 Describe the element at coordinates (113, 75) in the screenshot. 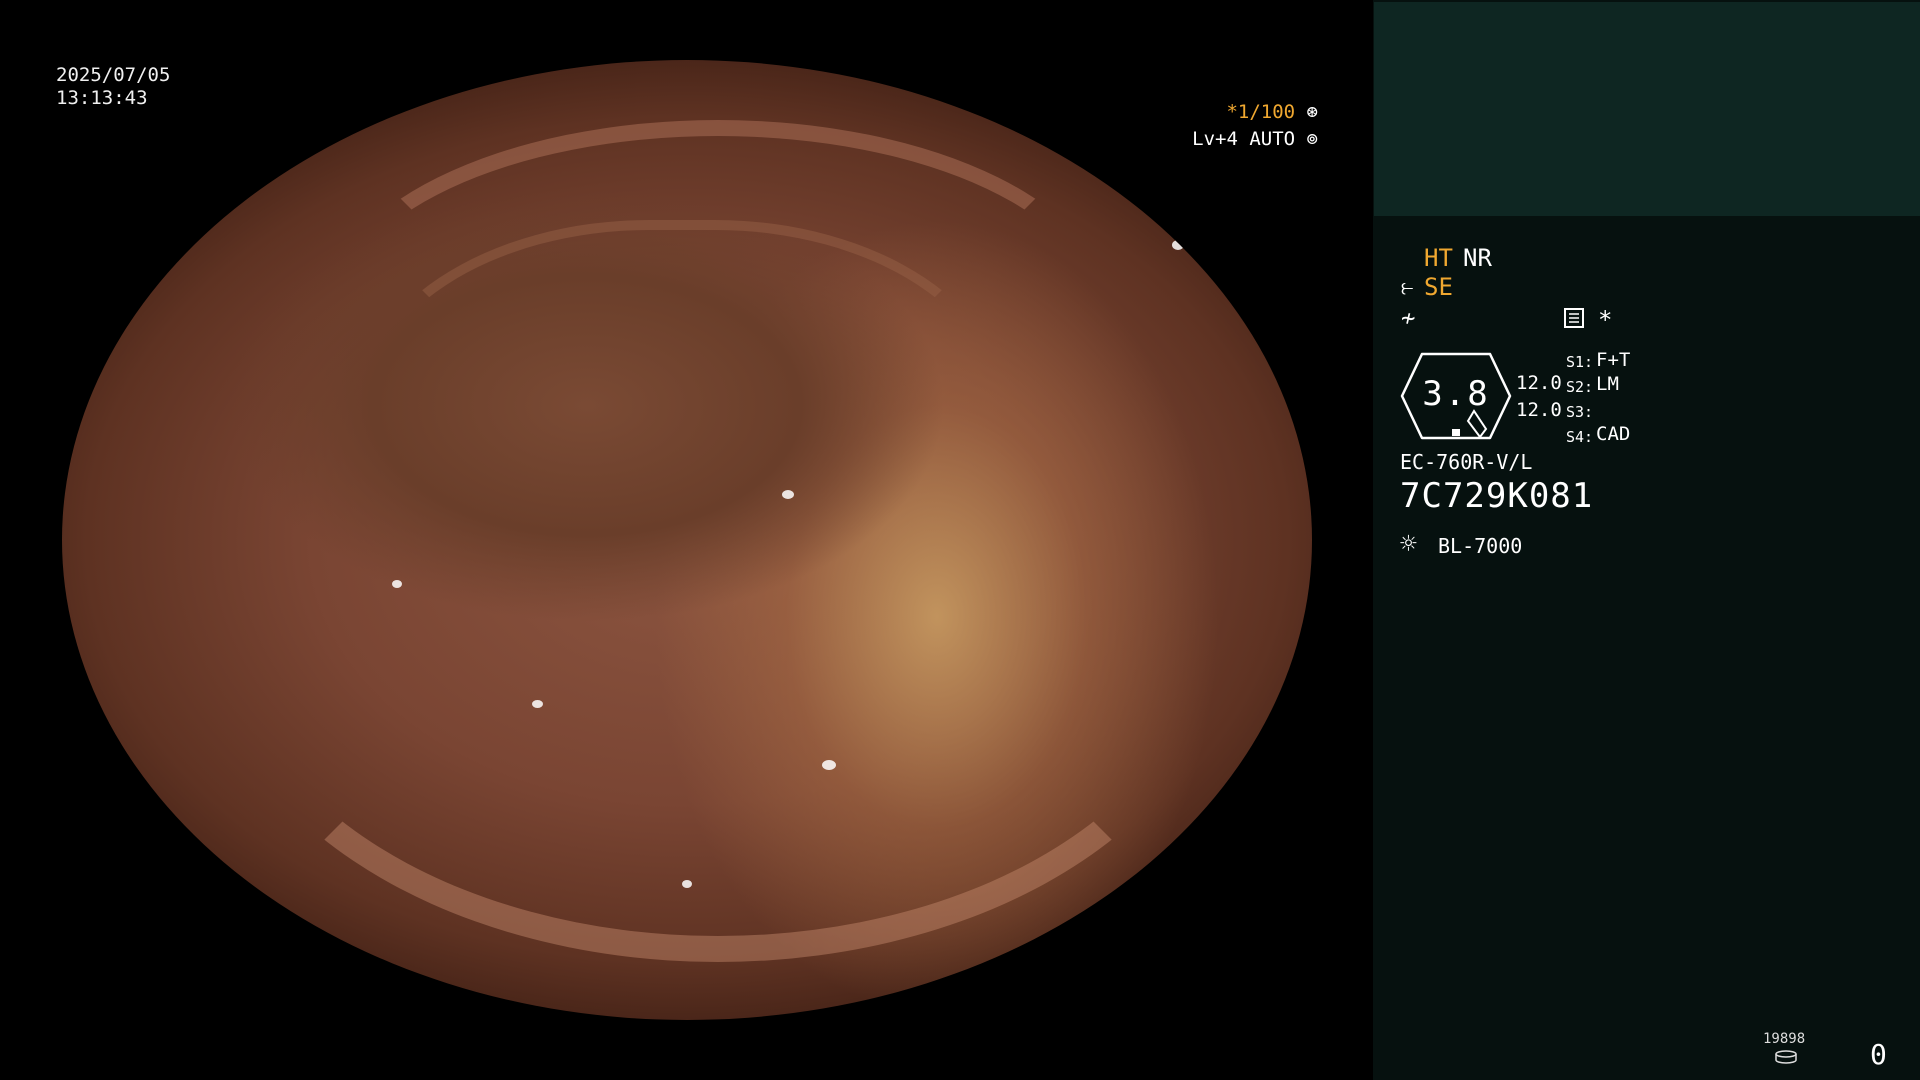

I see `date-text: 2025/07/05` at that location.